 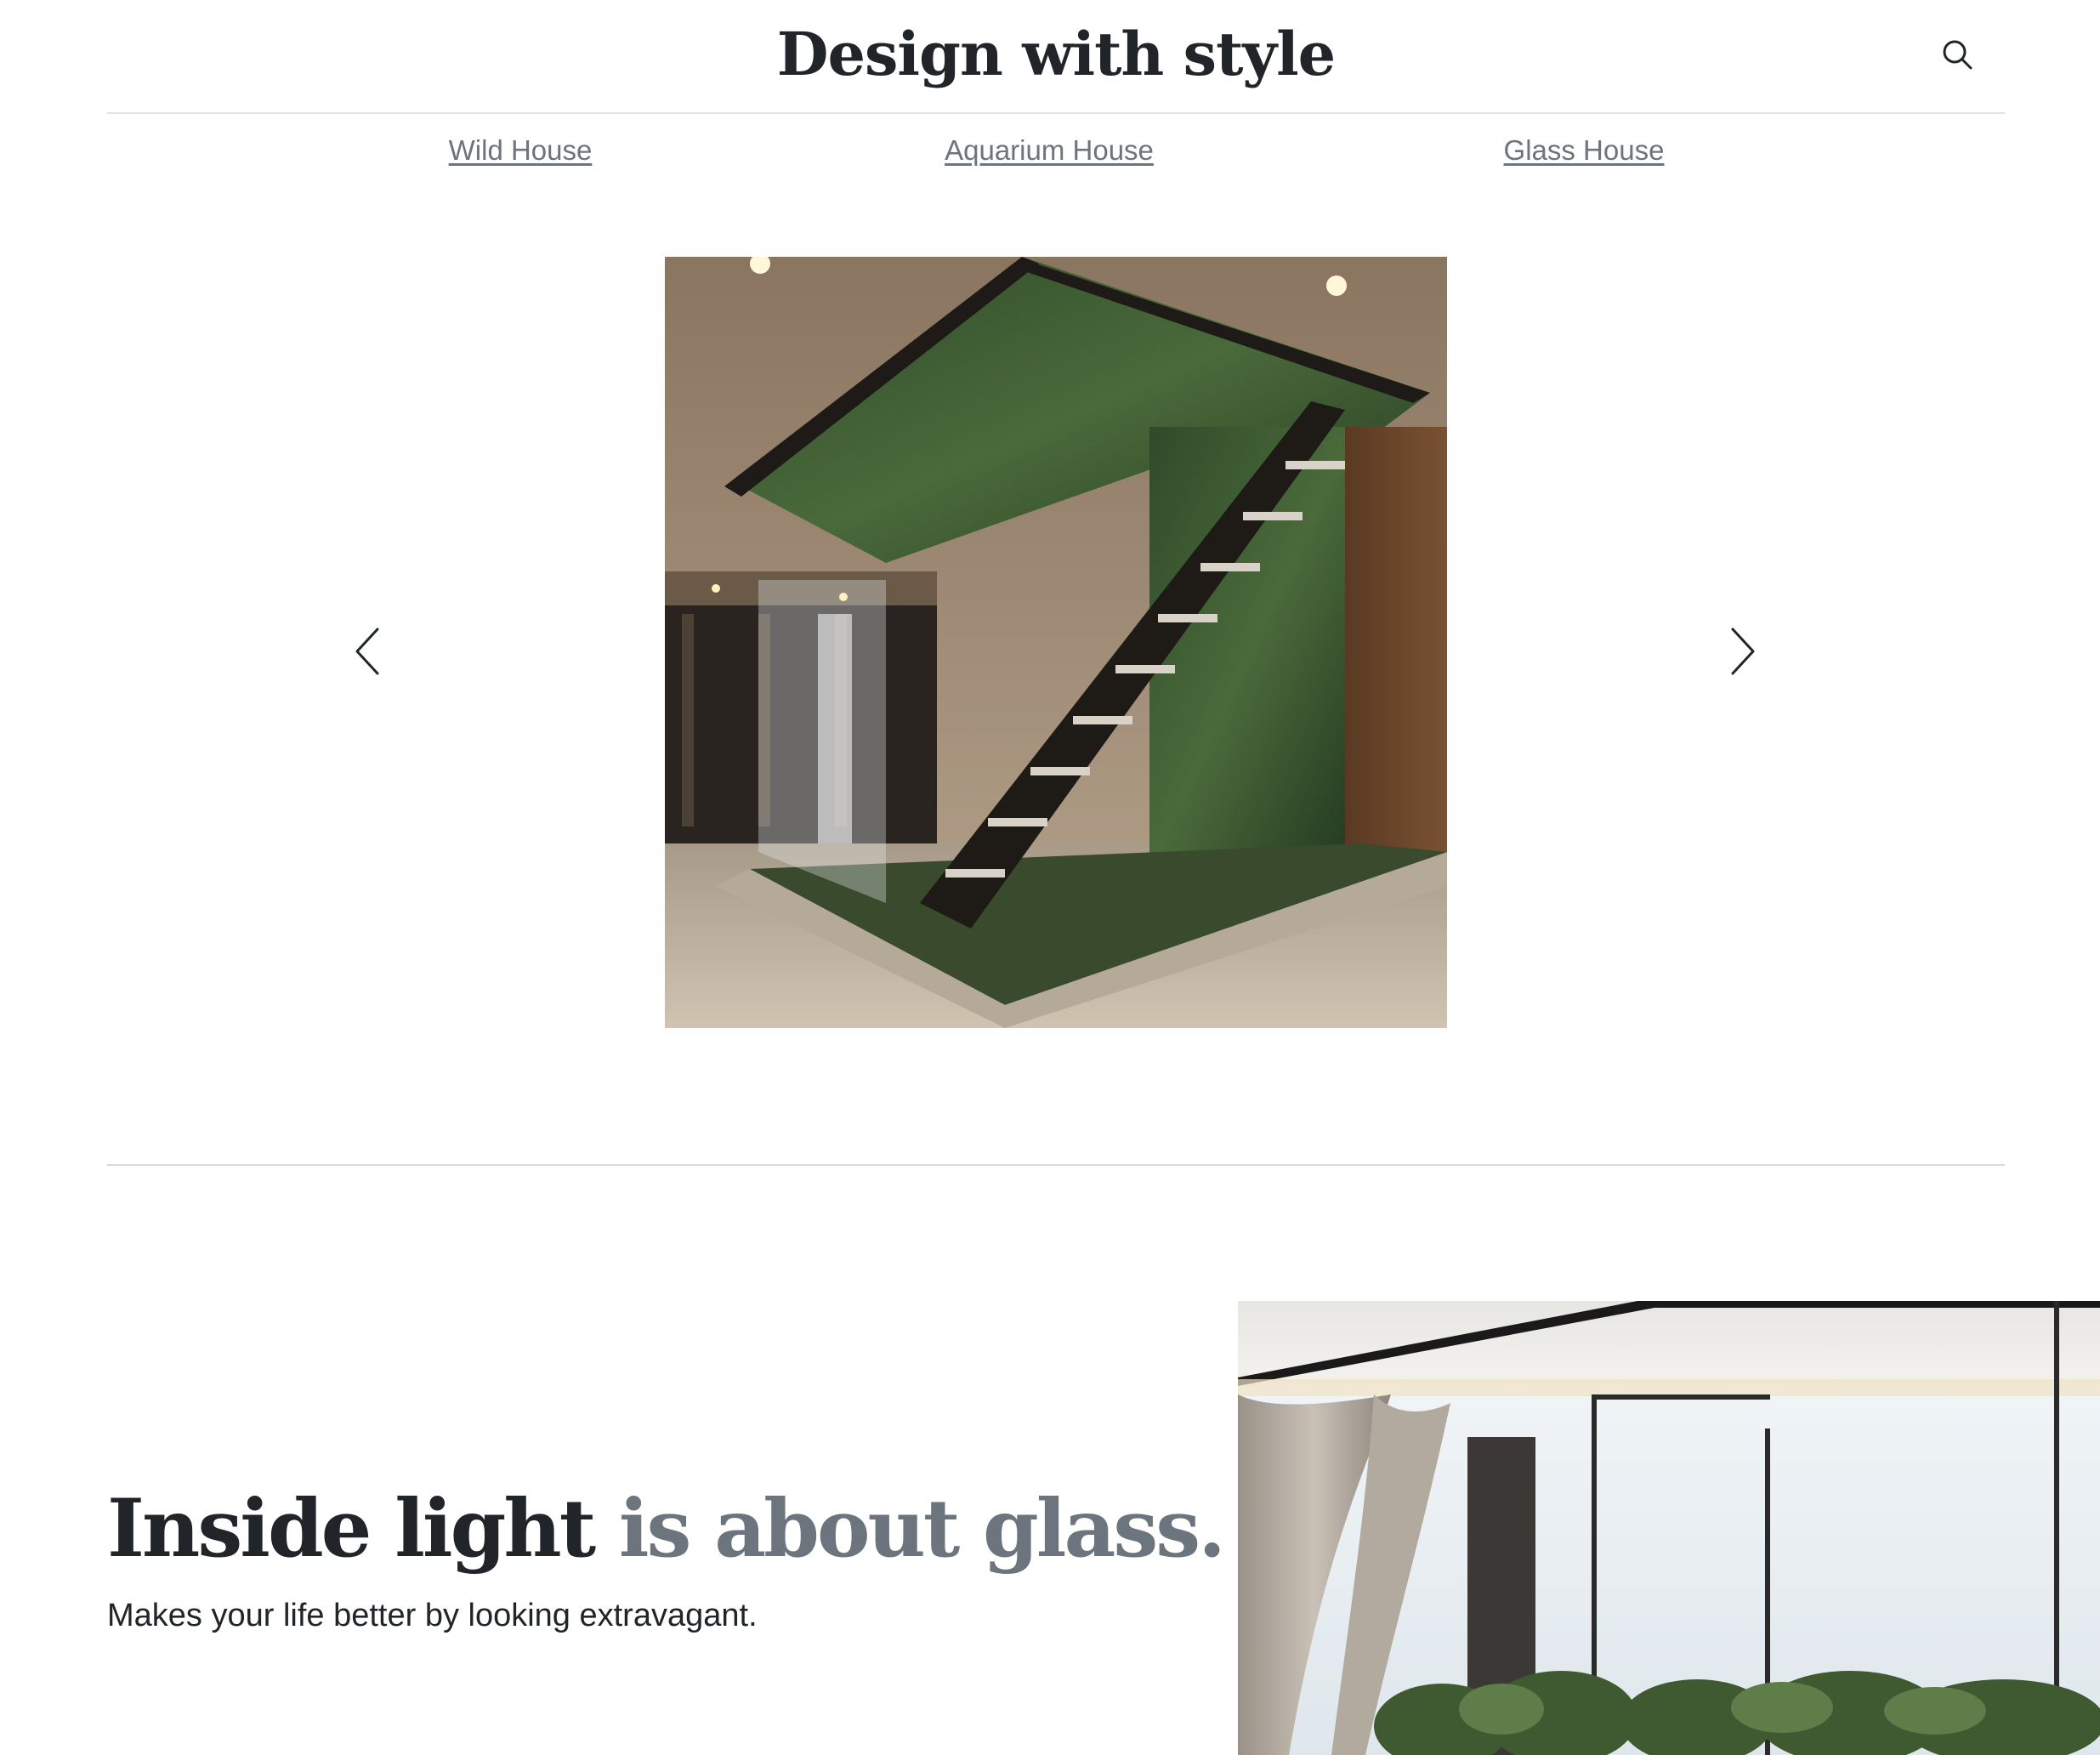 I want to click on search-icon, so click(x=1957, y=56).